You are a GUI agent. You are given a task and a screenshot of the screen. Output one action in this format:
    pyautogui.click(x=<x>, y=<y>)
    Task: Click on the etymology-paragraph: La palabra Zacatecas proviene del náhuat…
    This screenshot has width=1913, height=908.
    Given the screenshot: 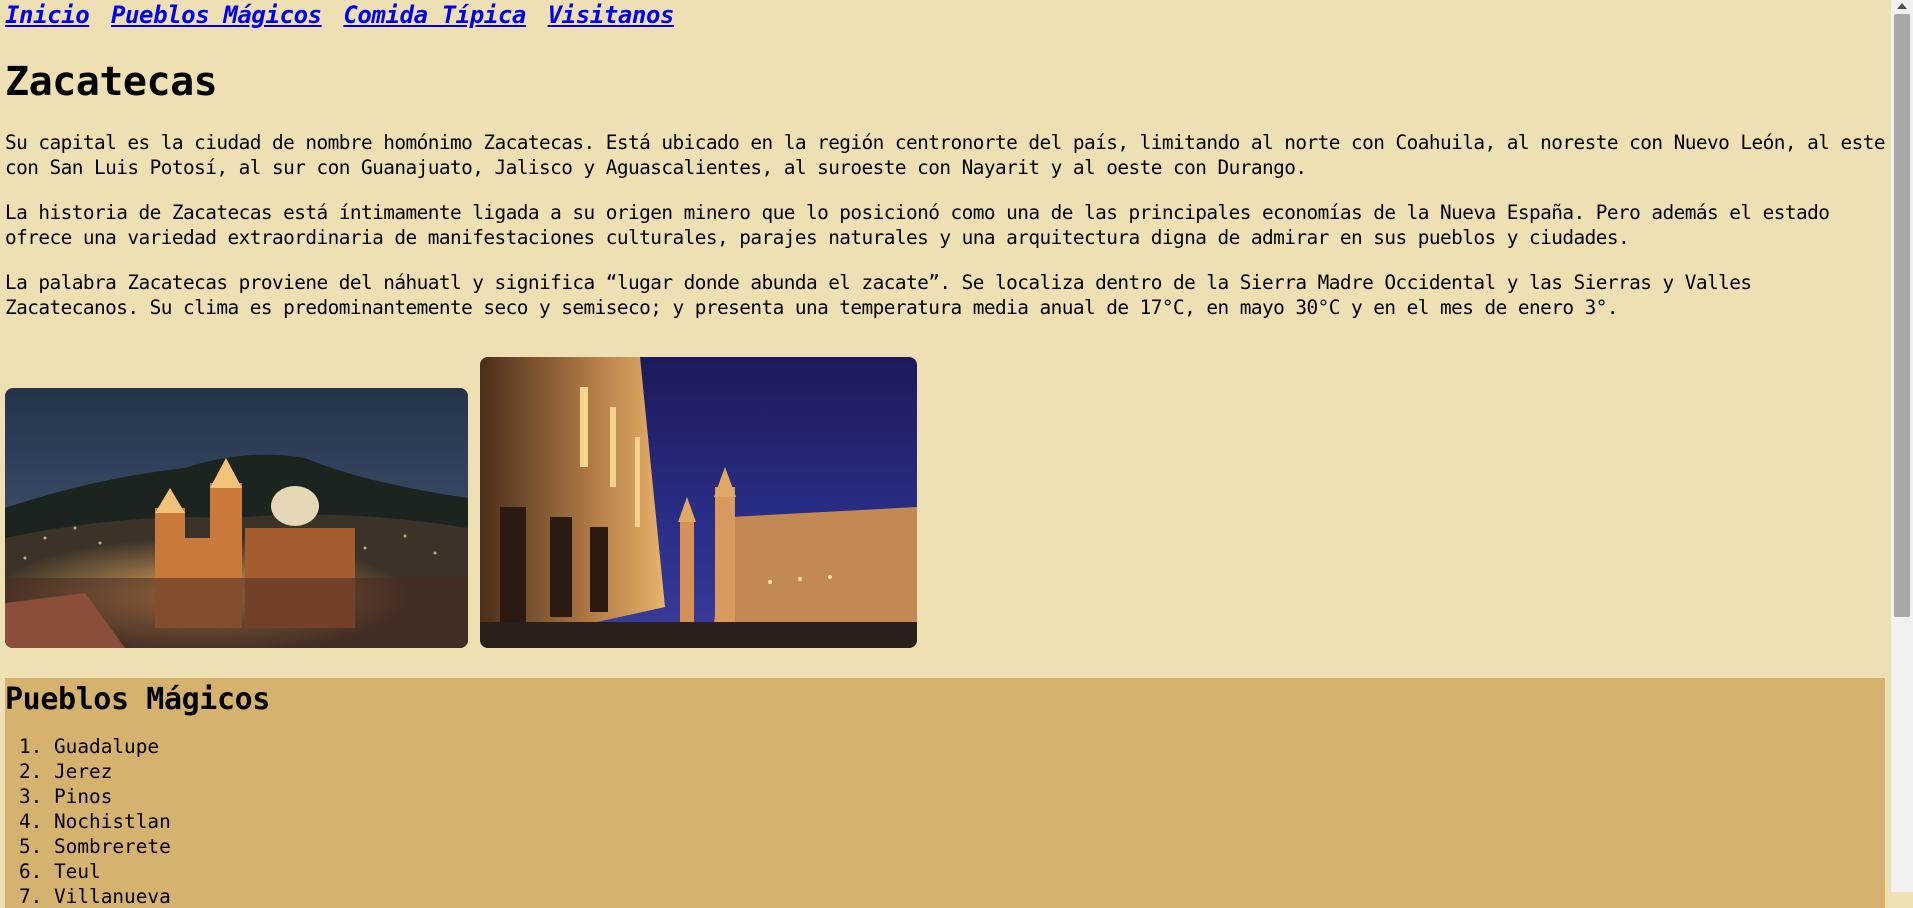 What is the action you would take?
    pyautogui.click(x=878, y=295)
    